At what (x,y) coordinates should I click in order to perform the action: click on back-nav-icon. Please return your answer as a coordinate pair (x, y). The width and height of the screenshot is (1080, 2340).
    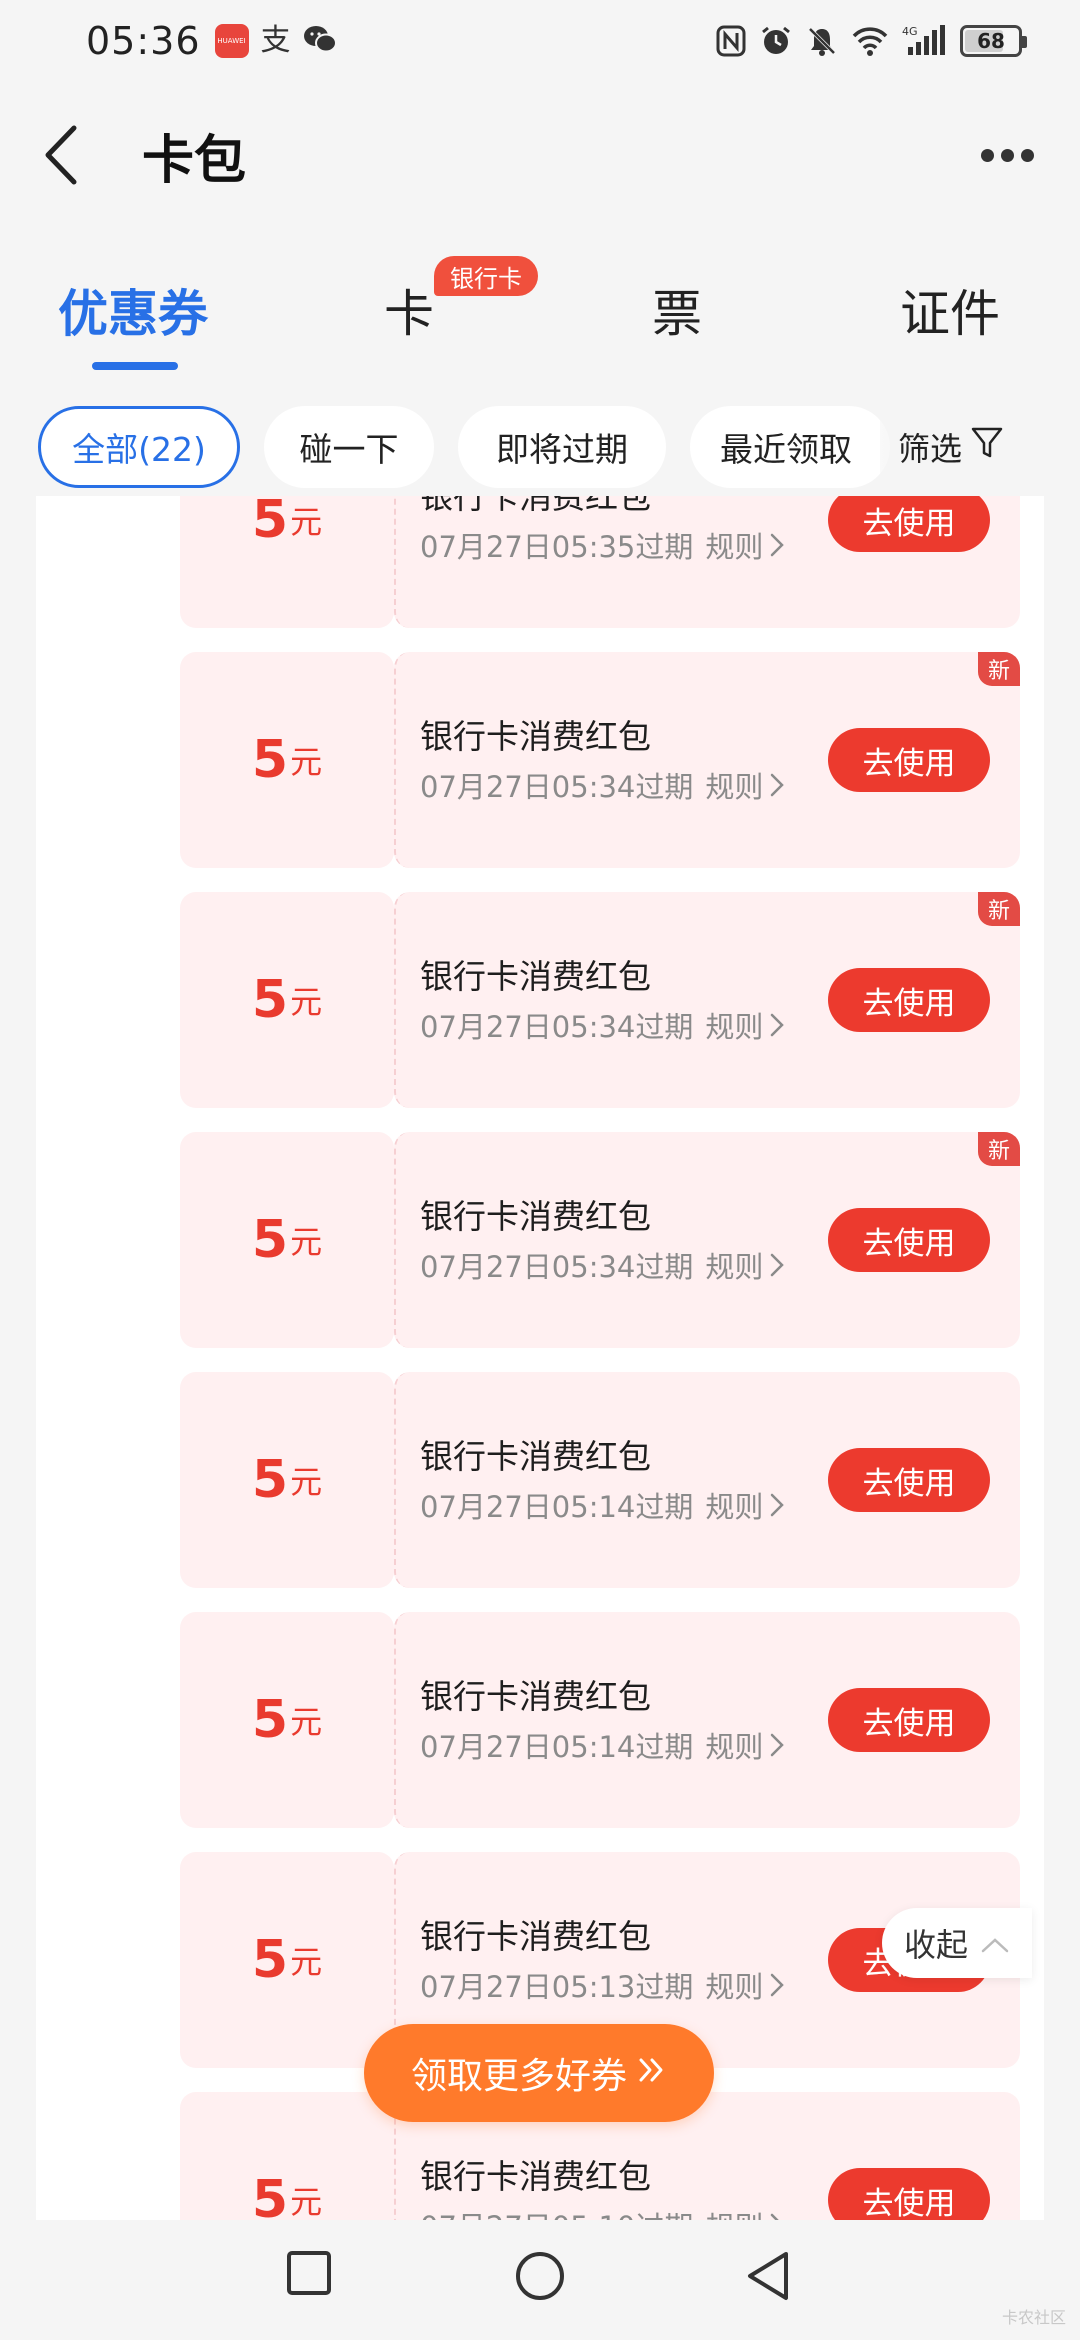
    Looking at the image, I should click on (768, 2278).